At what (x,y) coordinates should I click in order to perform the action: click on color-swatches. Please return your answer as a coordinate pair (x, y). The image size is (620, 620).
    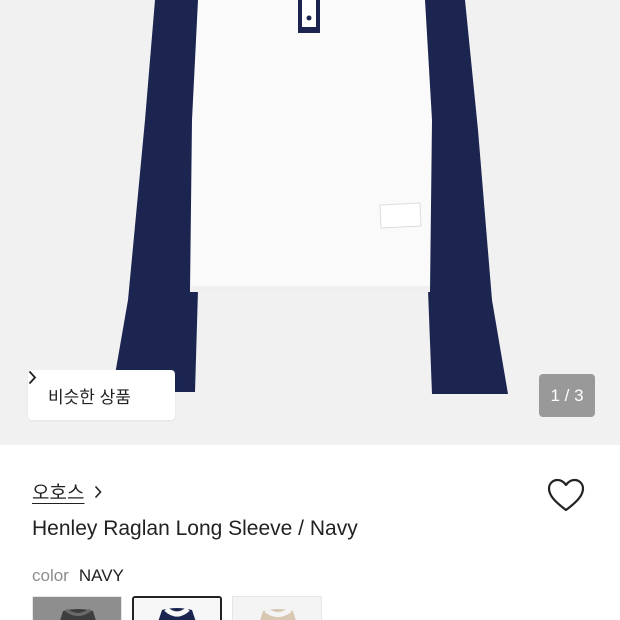
    Looking at the image, I should click on (177, 608).